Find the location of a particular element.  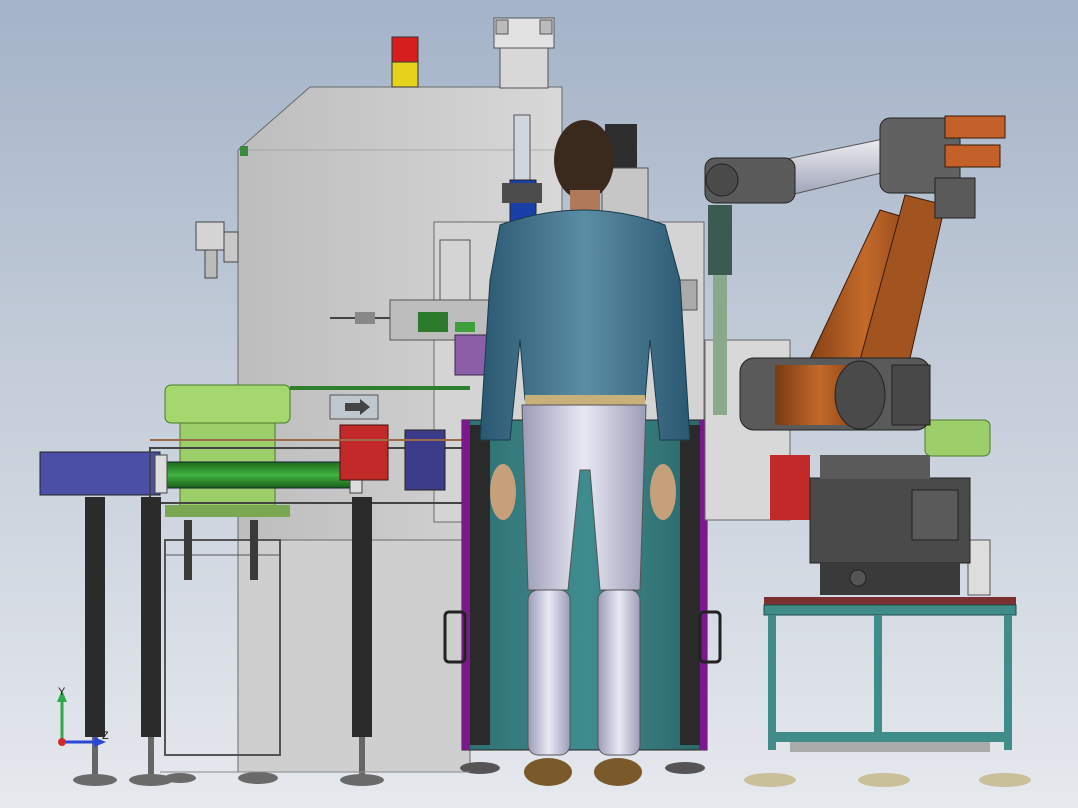

air-regulator is located at coordinates (217, 250).